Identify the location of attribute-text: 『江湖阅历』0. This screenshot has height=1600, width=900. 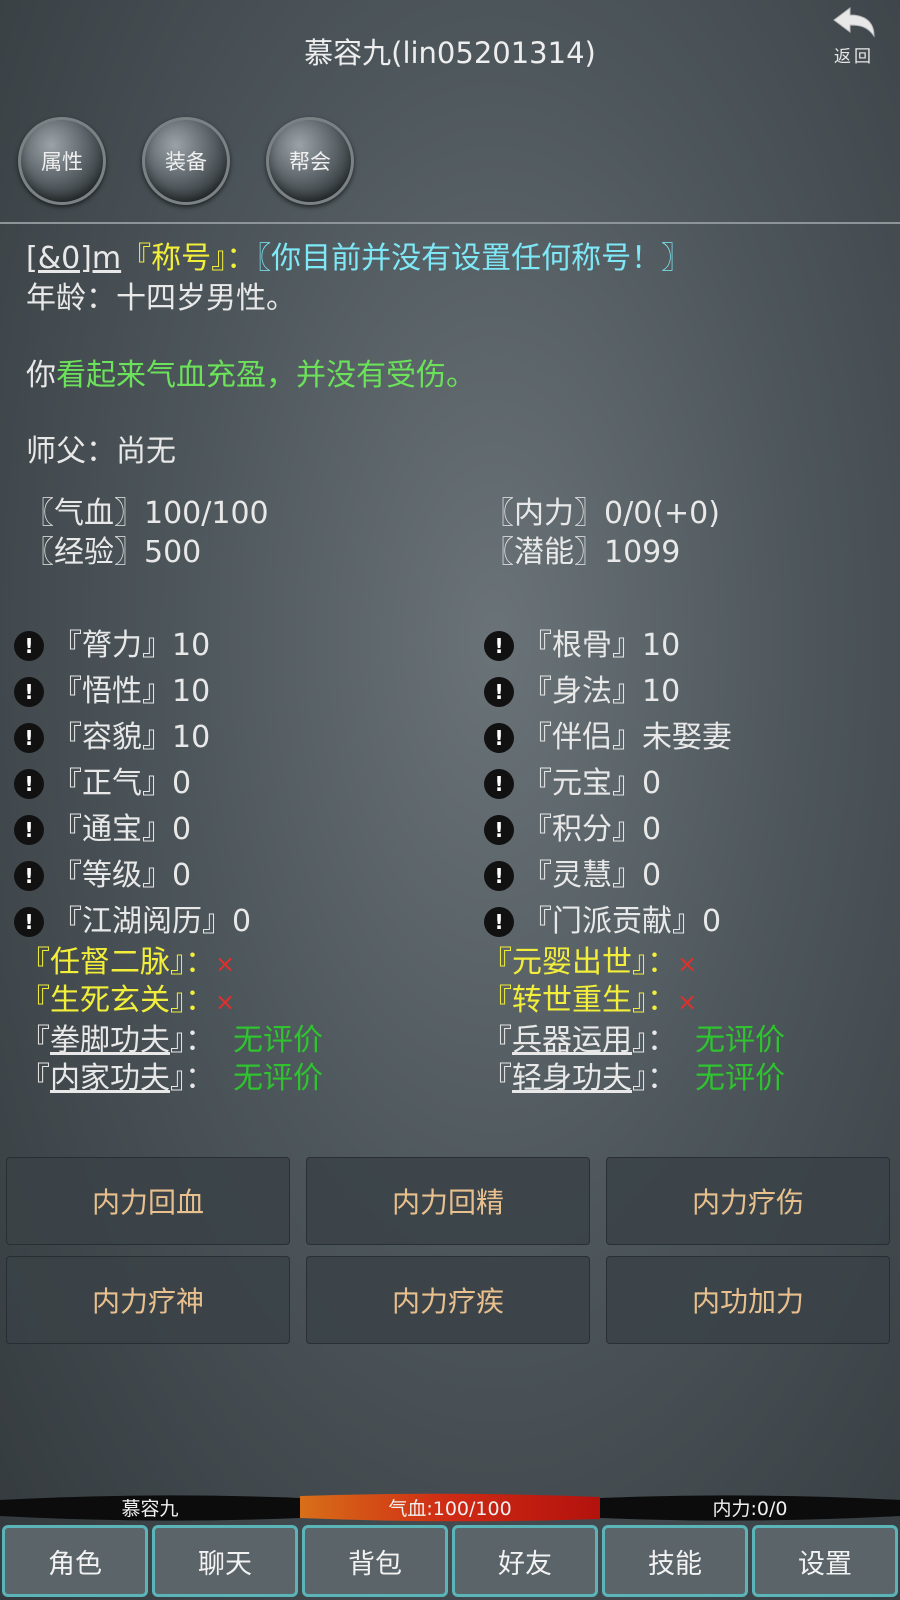
(152, 921).